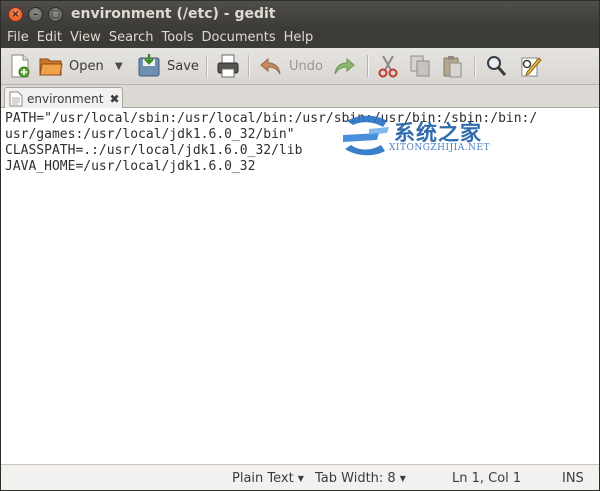  I want to click on open-recent-dropdown: ▼, so click(119, 66).